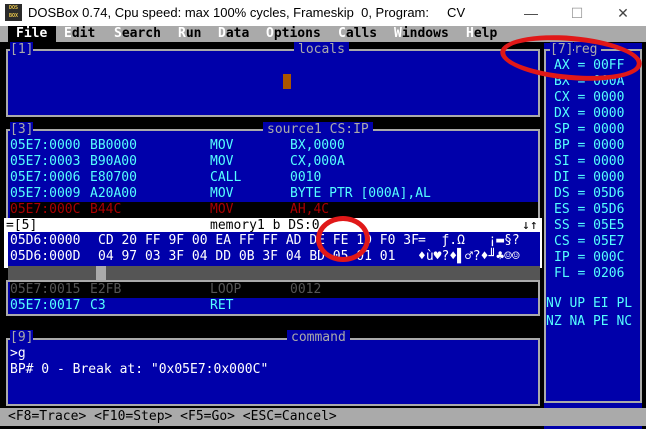 This screenshot has height=429, width=646. I want to click on memory-address: 05D6:0000, so click(45, 240).